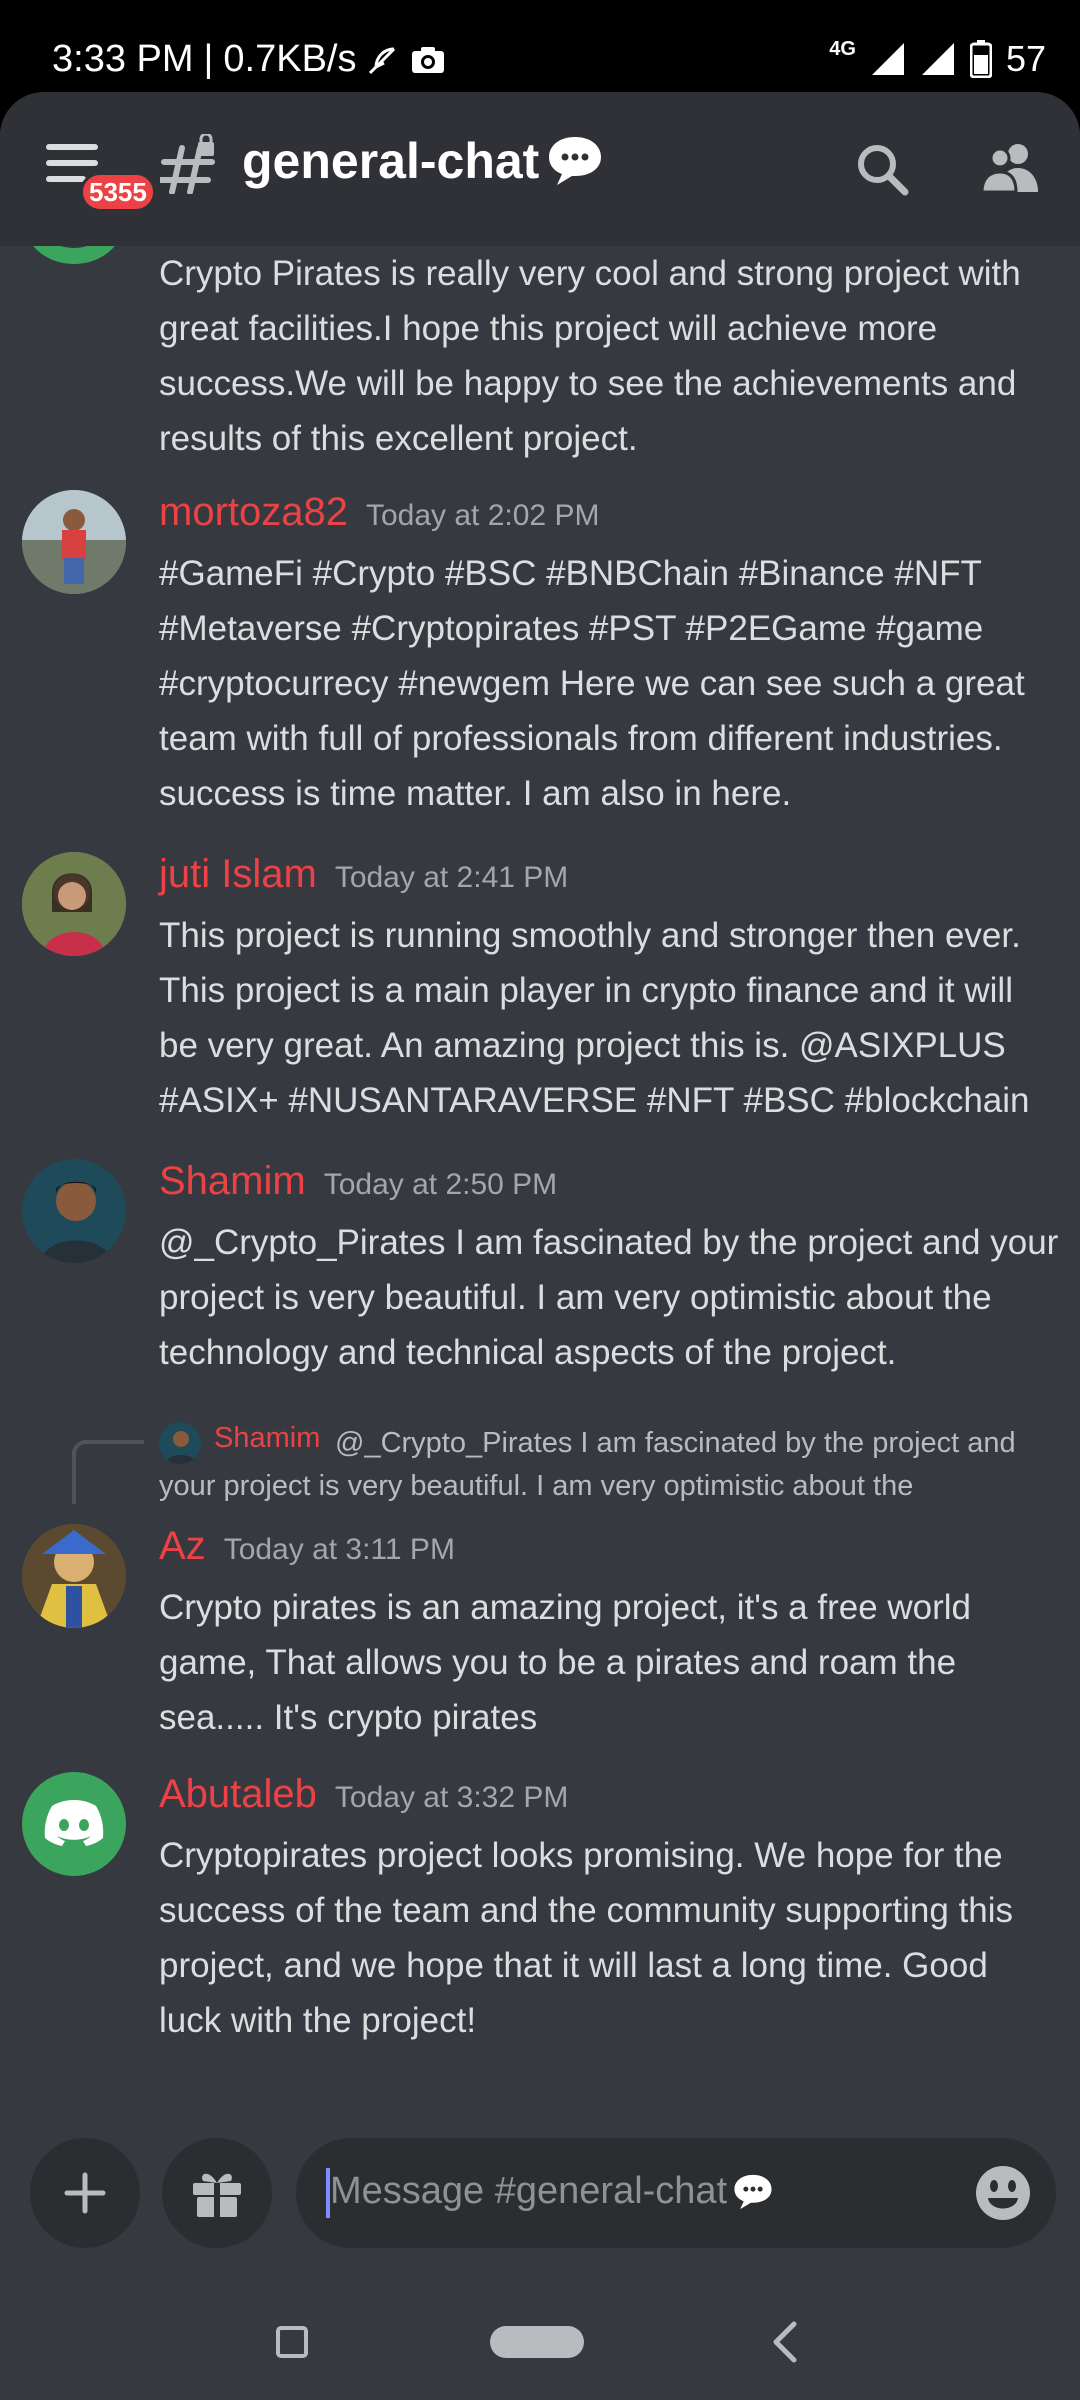 Image resolution: width=1080 pixels, height=2400 pixels. I want to click on message-timestamp: Today at 2:41 PM, so click(451, 877).